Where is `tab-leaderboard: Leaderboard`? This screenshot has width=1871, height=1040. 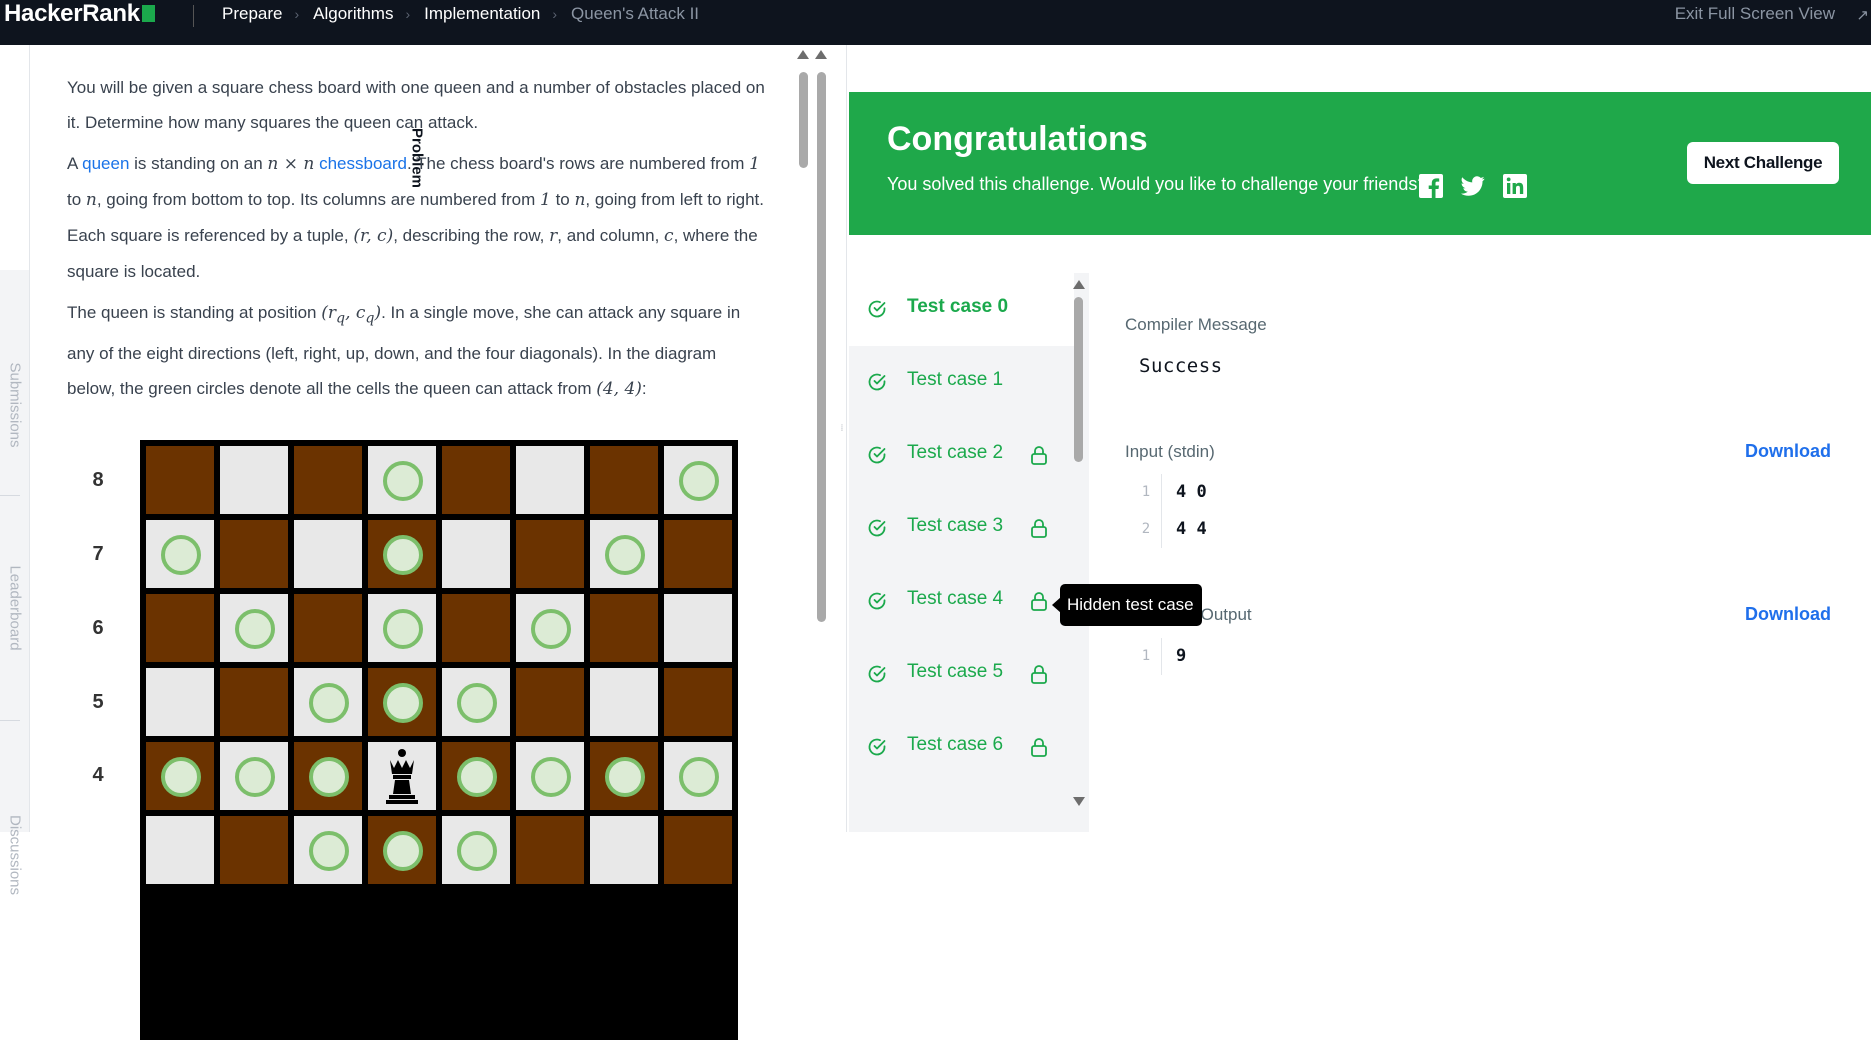 tab-leaderboard: Leaderboard is located at coordinates (14, 607).